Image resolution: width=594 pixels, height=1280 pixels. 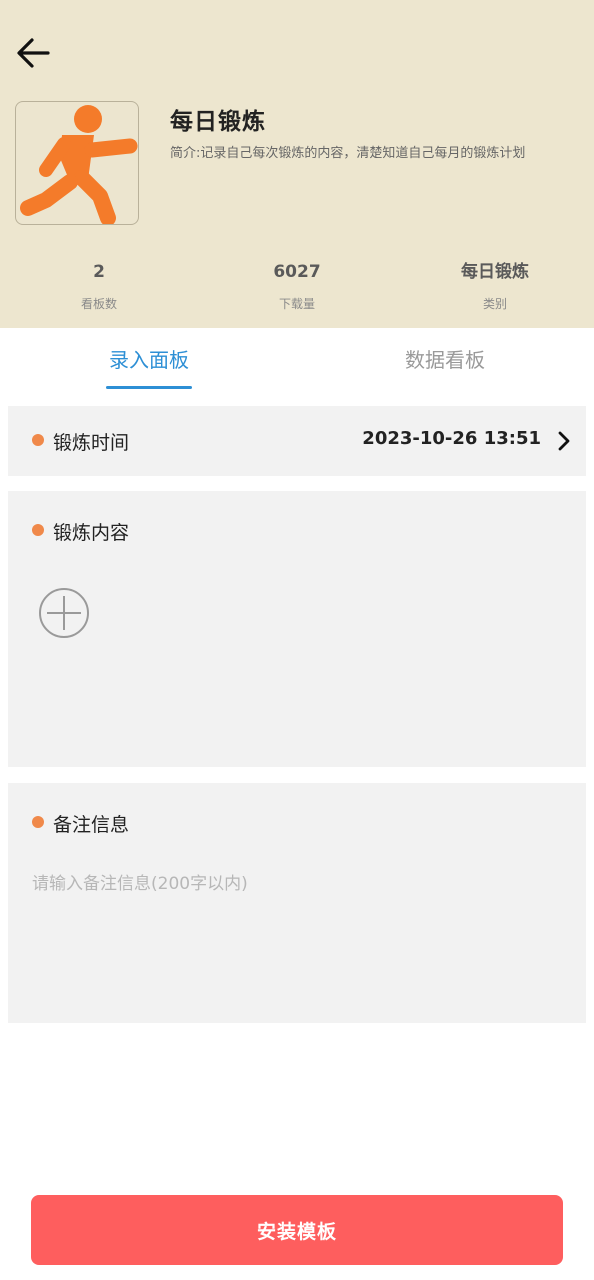 I want to click on add-content-button, so click(x=64, y=613).